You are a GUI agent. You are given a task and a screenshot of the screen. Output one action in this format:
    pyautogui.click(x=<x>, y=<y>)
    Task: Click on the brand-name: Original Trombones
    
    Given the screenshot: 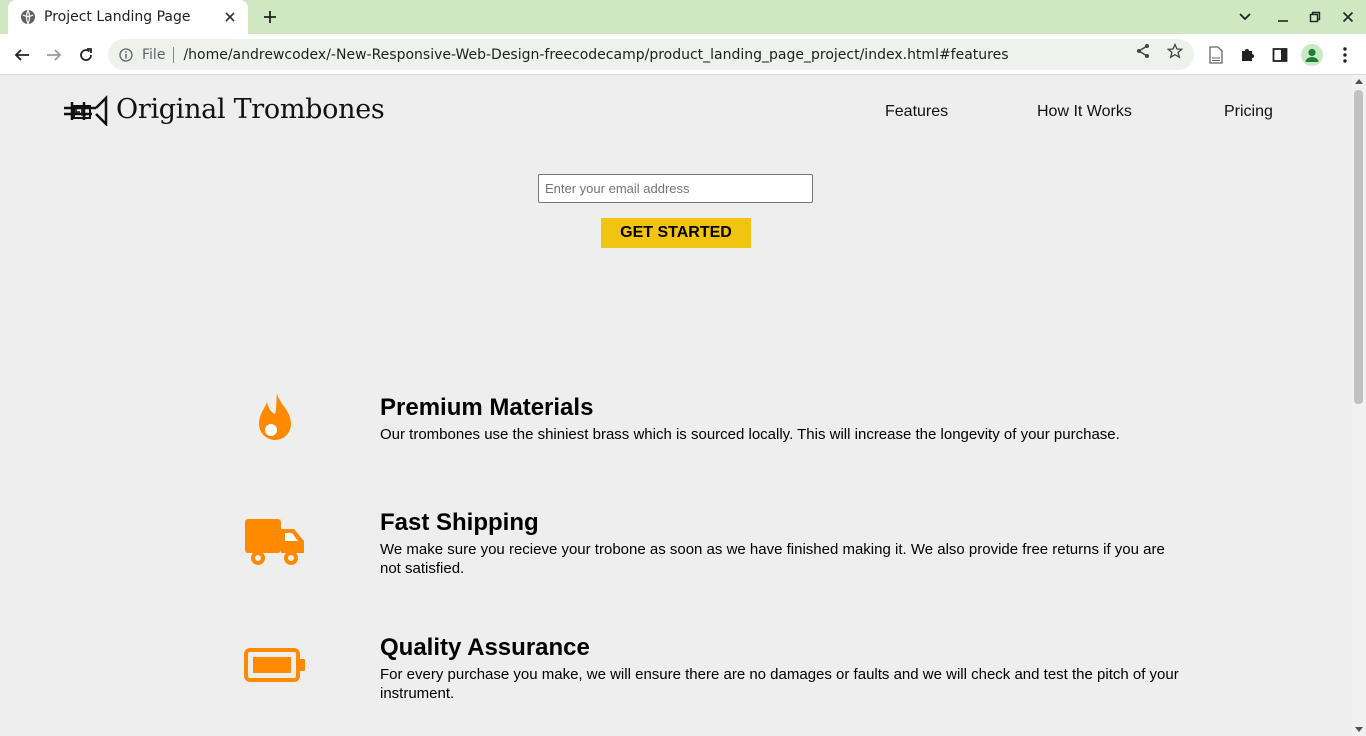 What is the action you would take?
    pyautogui.click(x=250, y=109)
    